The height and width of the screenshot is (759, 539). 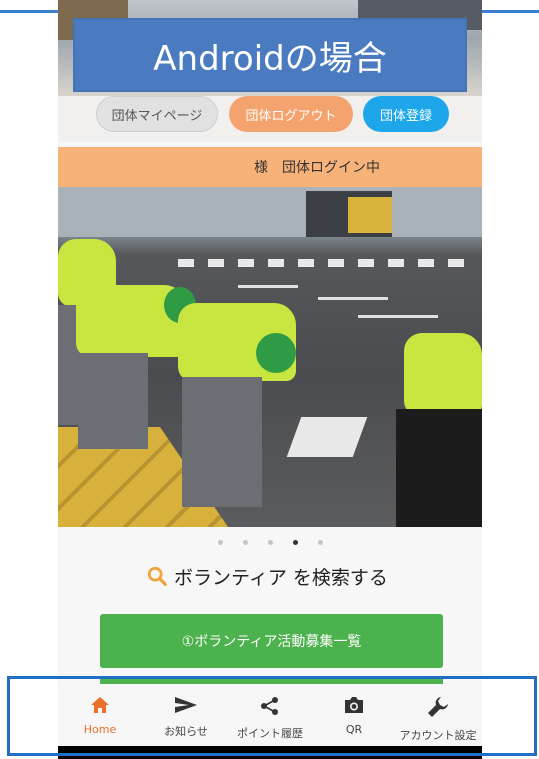 What do you see at coordinates (270, 55) in the screenshot?
I see `android-banner: Androidの場合` at bounding box center [270, 55].